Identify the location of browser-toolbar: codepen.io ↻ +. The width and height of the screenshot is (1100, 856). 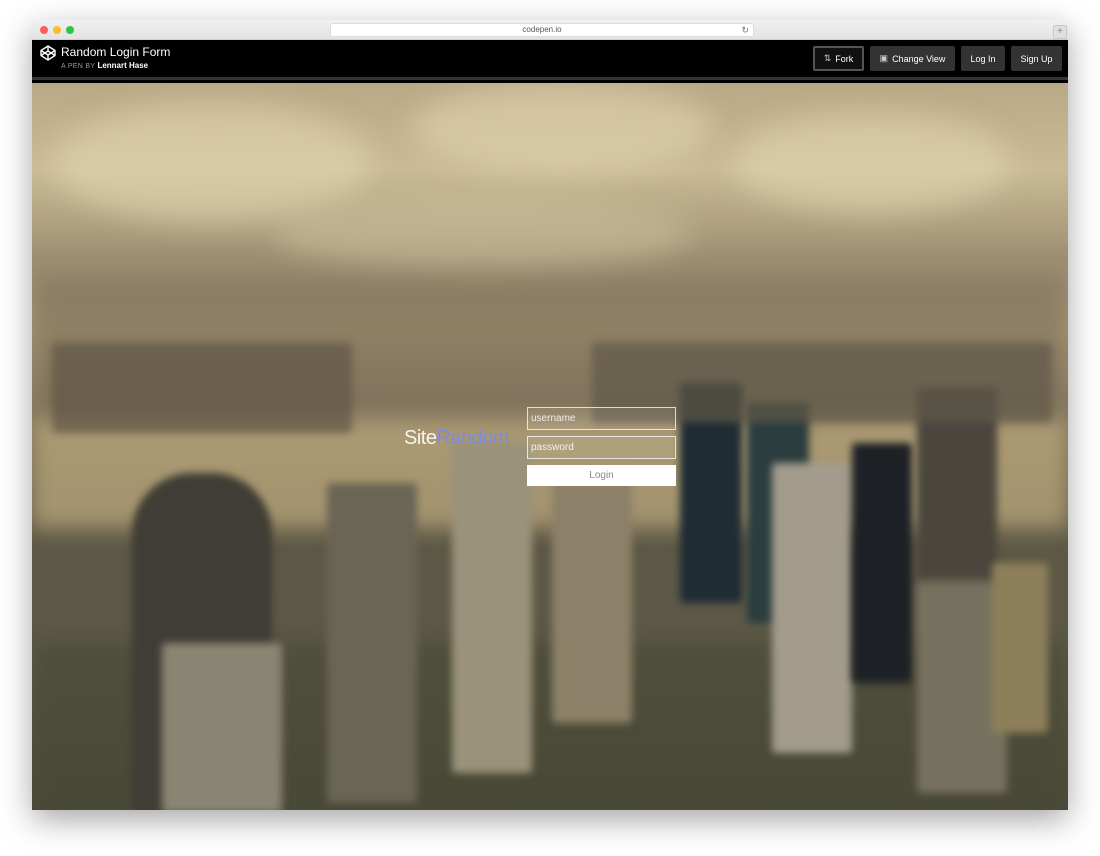
(550, 30).